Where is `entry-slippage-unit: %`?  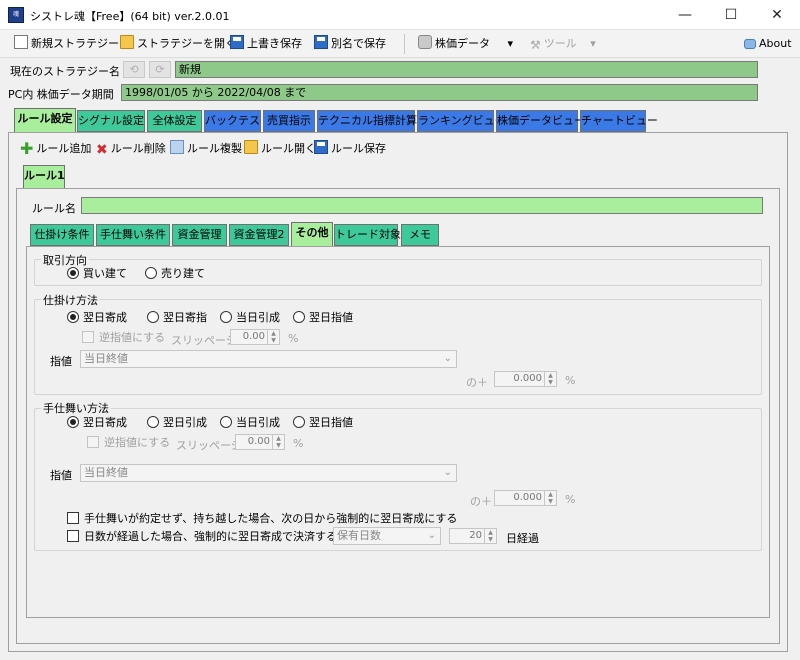
entry-slippage-unit: % is located at coordinates (293, 338).